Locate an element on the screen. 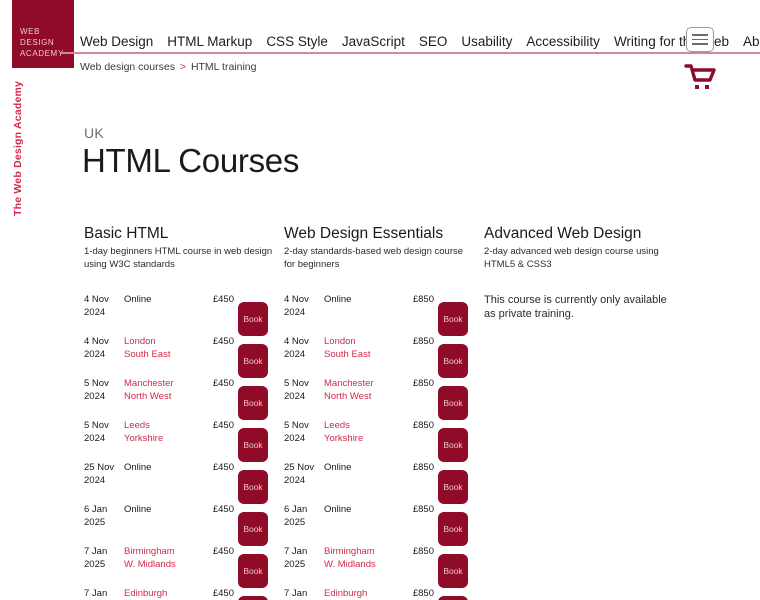 The image size is (760, 600). nav-item-javascript: JavaScript is located at coordinates (373, 41).